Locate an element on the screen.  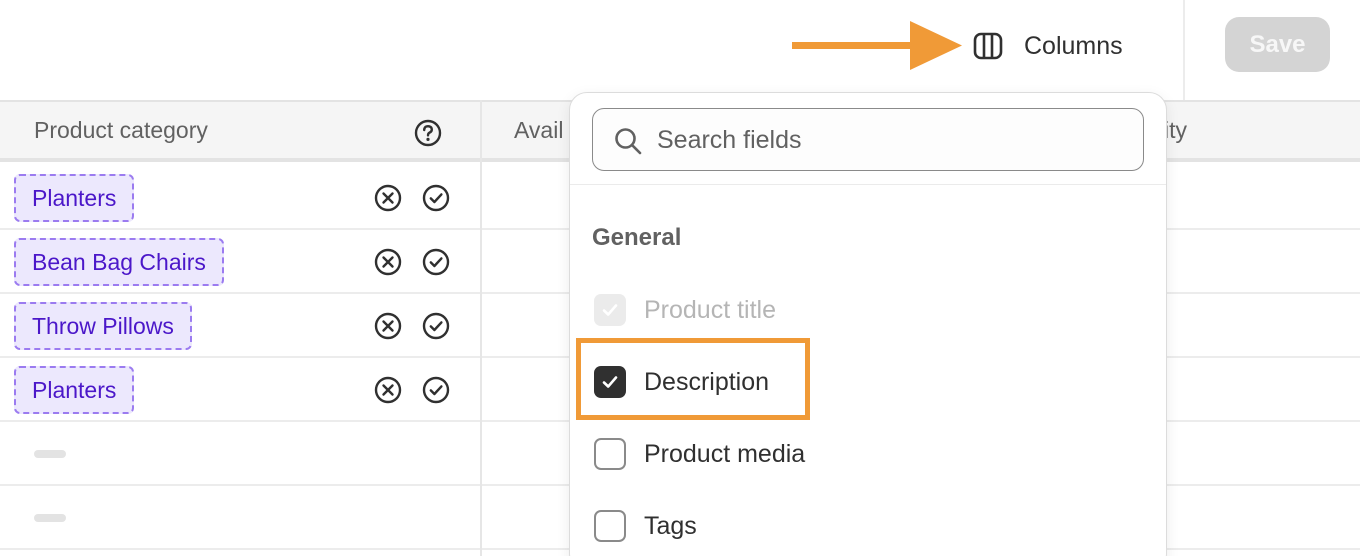
search-icon is located at coordinates (628, 141).